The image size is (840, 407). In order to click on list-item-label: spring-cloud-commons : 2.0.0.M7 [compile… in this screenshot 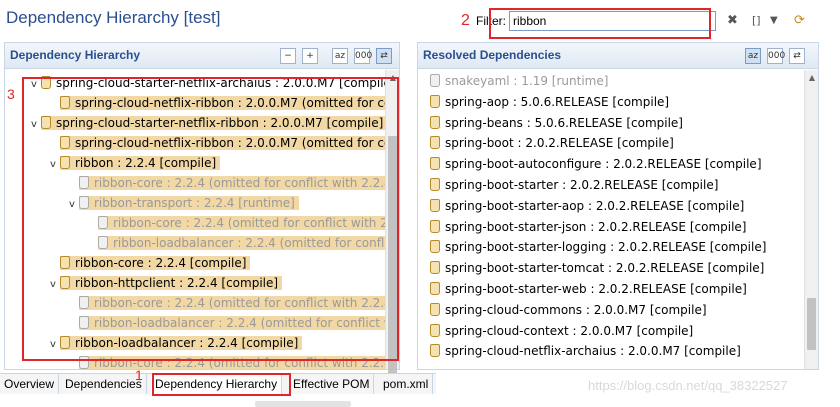, I will do `click(576, 309)`.